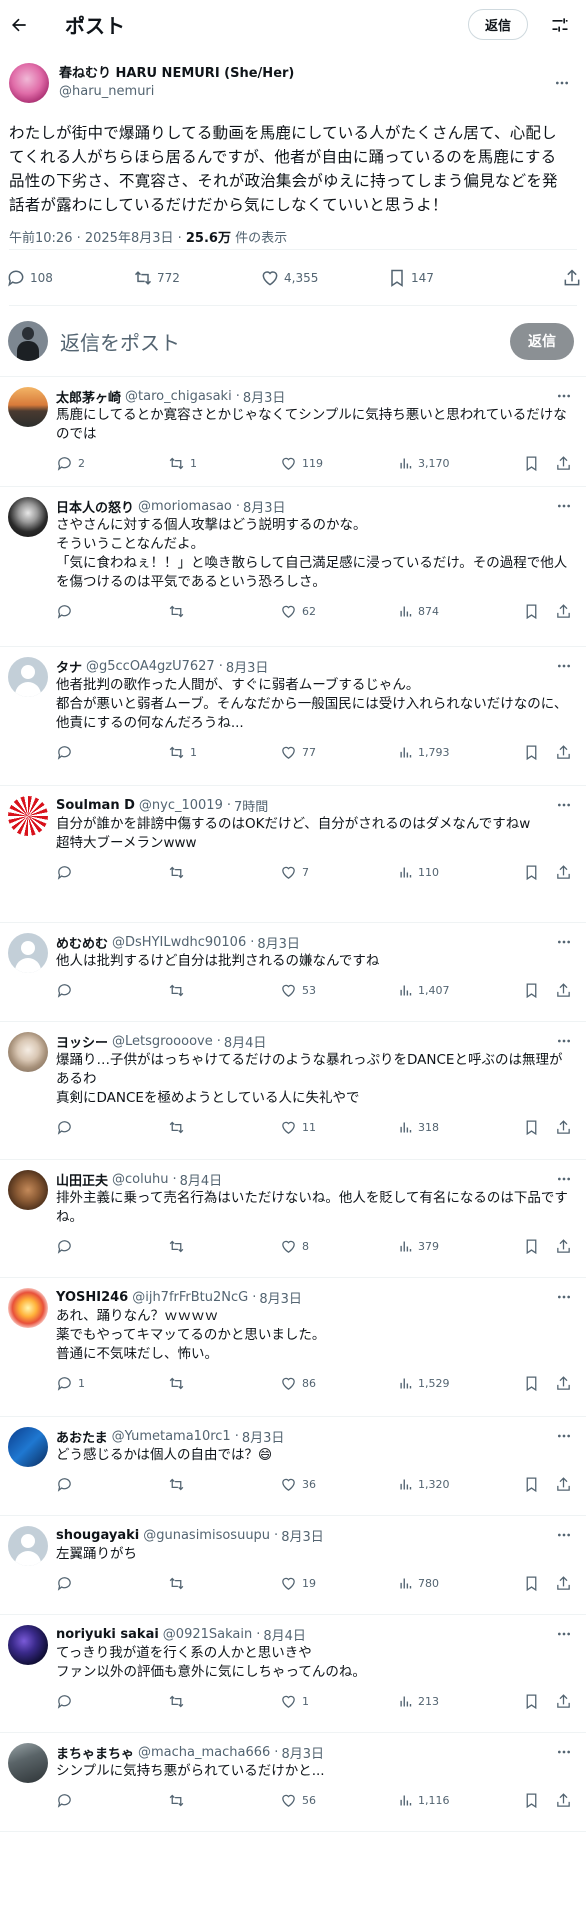 The height and width of the screenshot is (1920, 586). I want to click on reply-author-name: 日本人の怒り, so click(95, 506).